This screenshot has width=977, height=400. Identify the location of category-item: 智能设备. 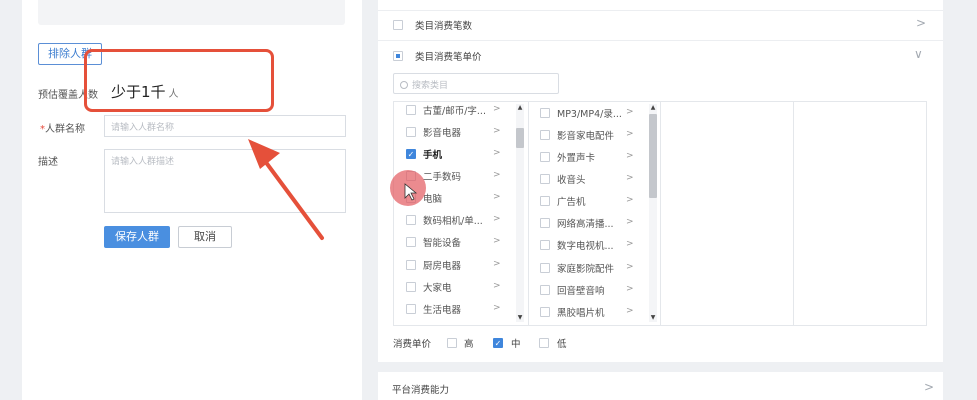
(442, 242).